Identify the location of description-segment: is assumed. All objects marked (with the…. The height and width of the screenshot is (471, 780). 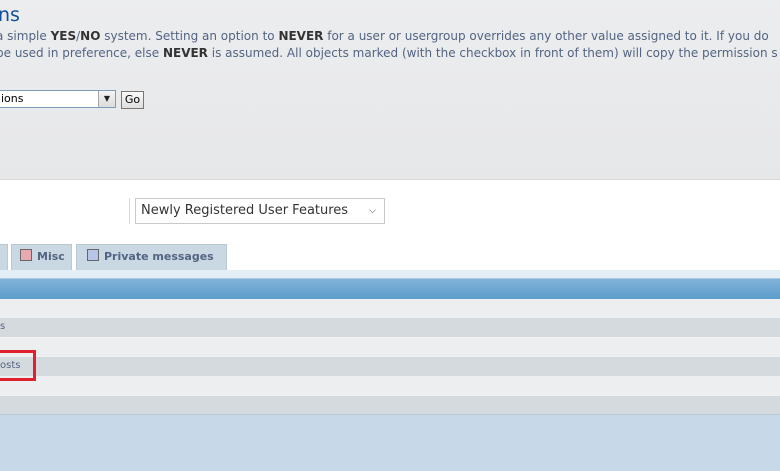
(492, 53).